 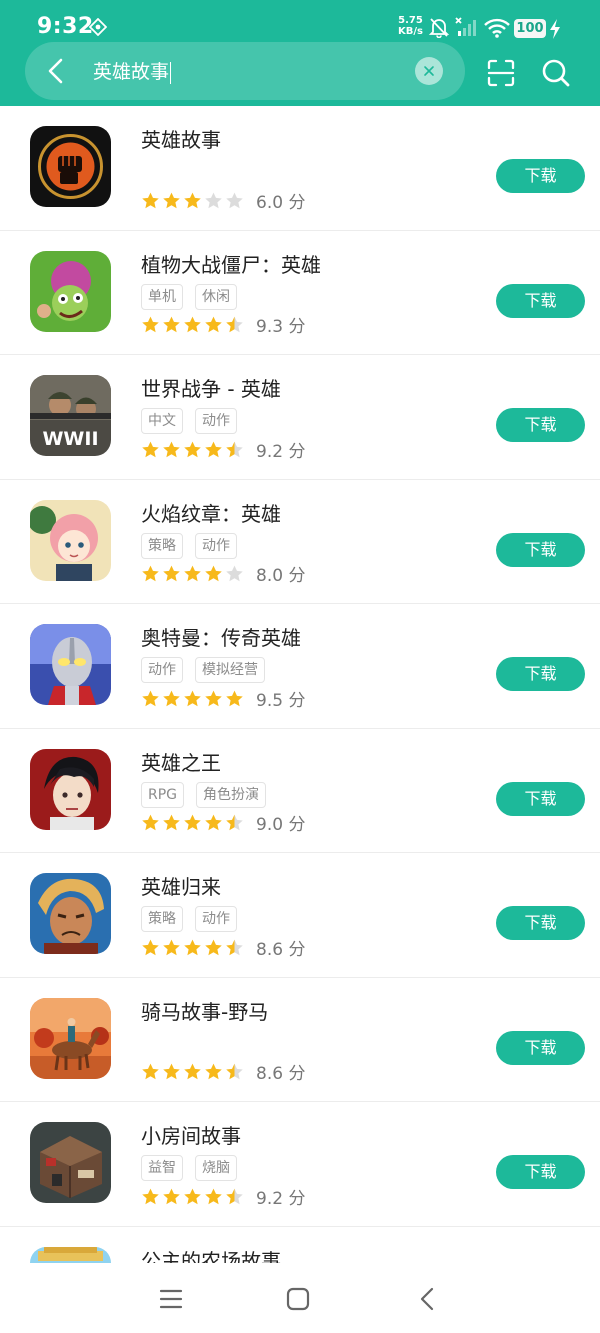 I want to click on app-name: 英雄之王, so click(x=181, y=762).